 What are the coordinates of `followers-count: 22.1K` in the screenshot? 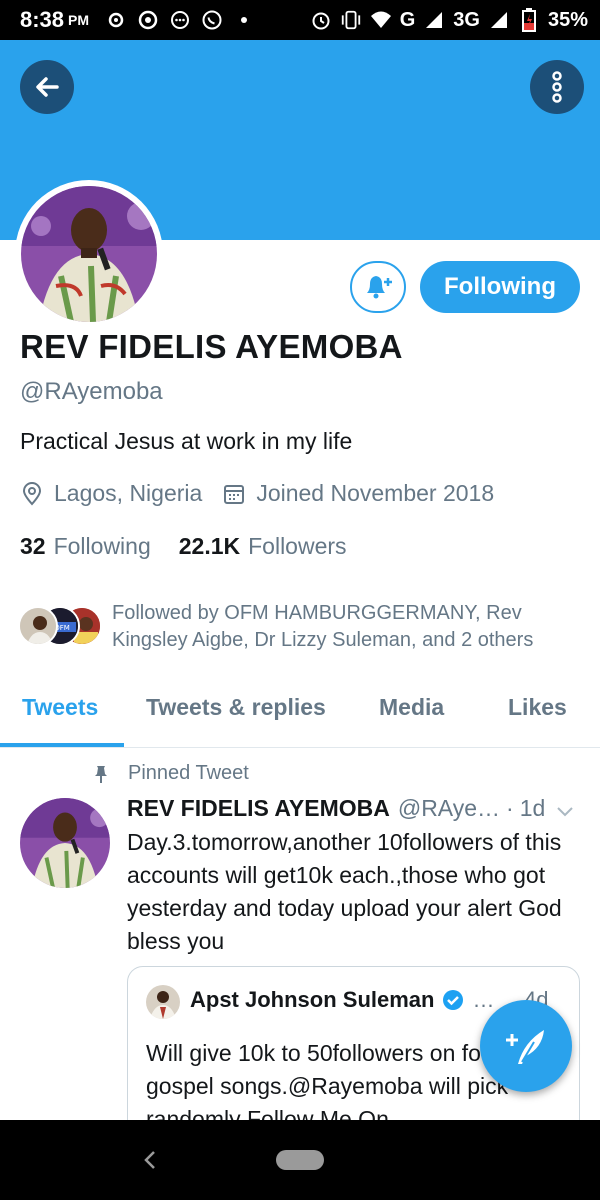 It's located at (209, 546).